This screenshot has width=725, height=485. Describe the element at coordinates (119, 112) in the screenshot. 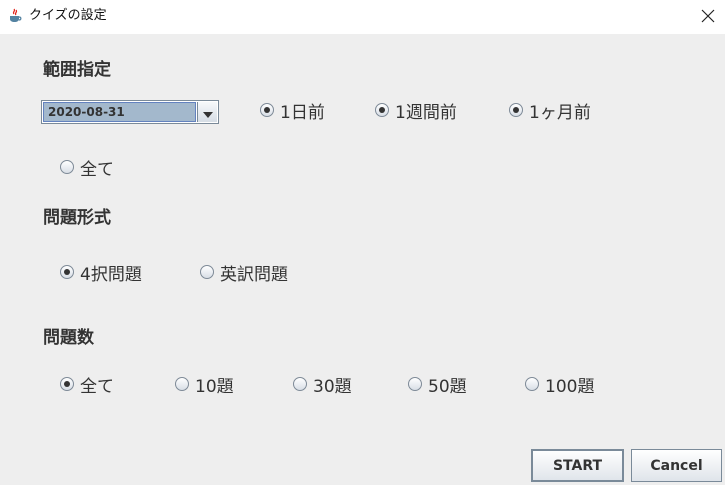

I see `date-combobox-value: 2020-08-31` at that location.